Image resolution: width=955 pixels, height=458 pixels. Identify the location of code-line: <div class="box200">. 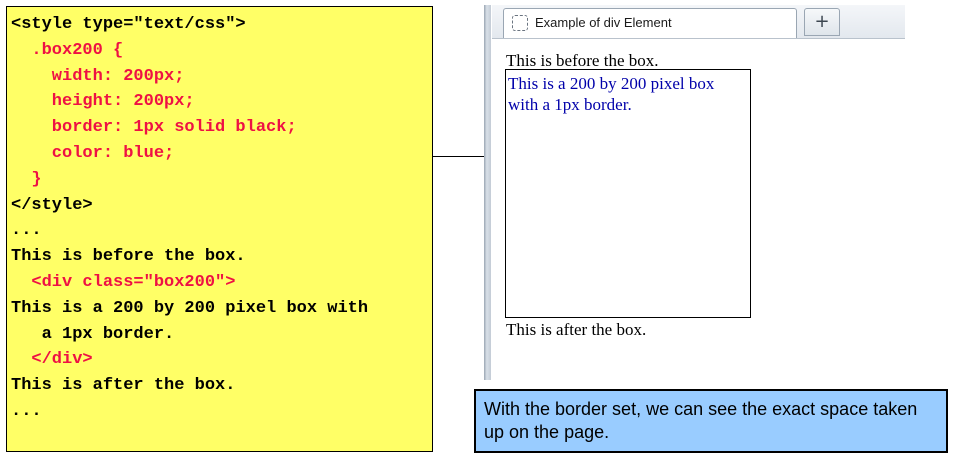
(123, 282).